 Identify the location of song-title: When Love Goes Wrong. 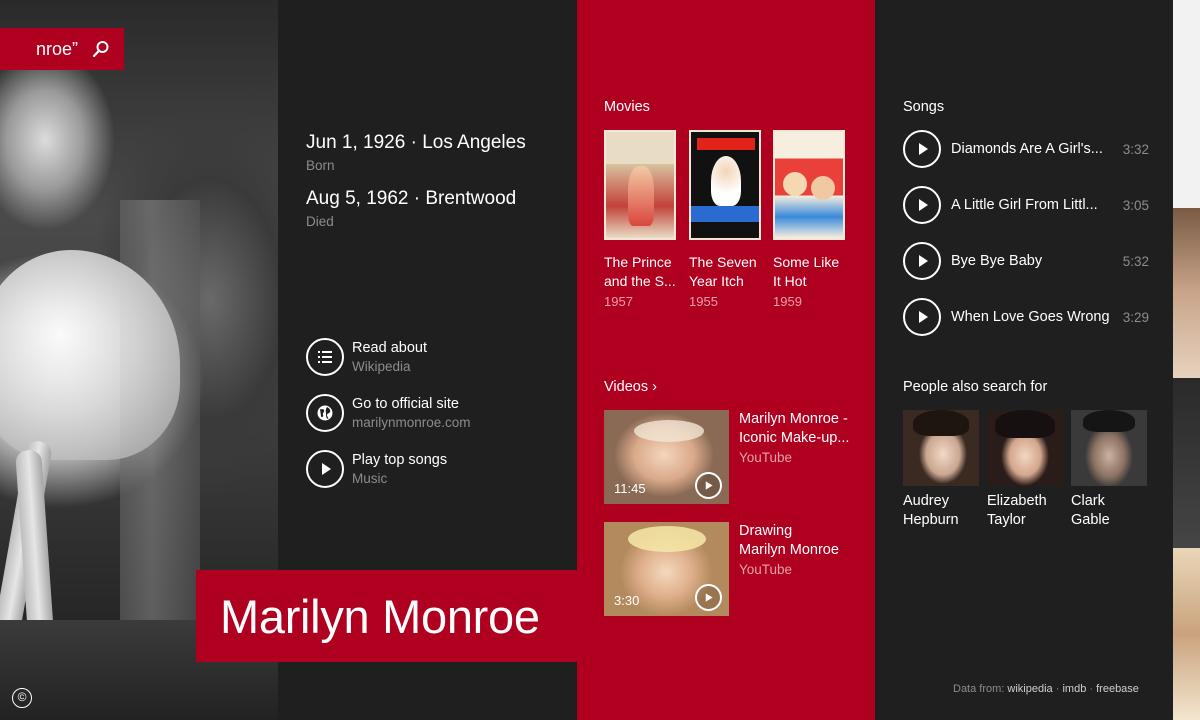
(1030, 317).